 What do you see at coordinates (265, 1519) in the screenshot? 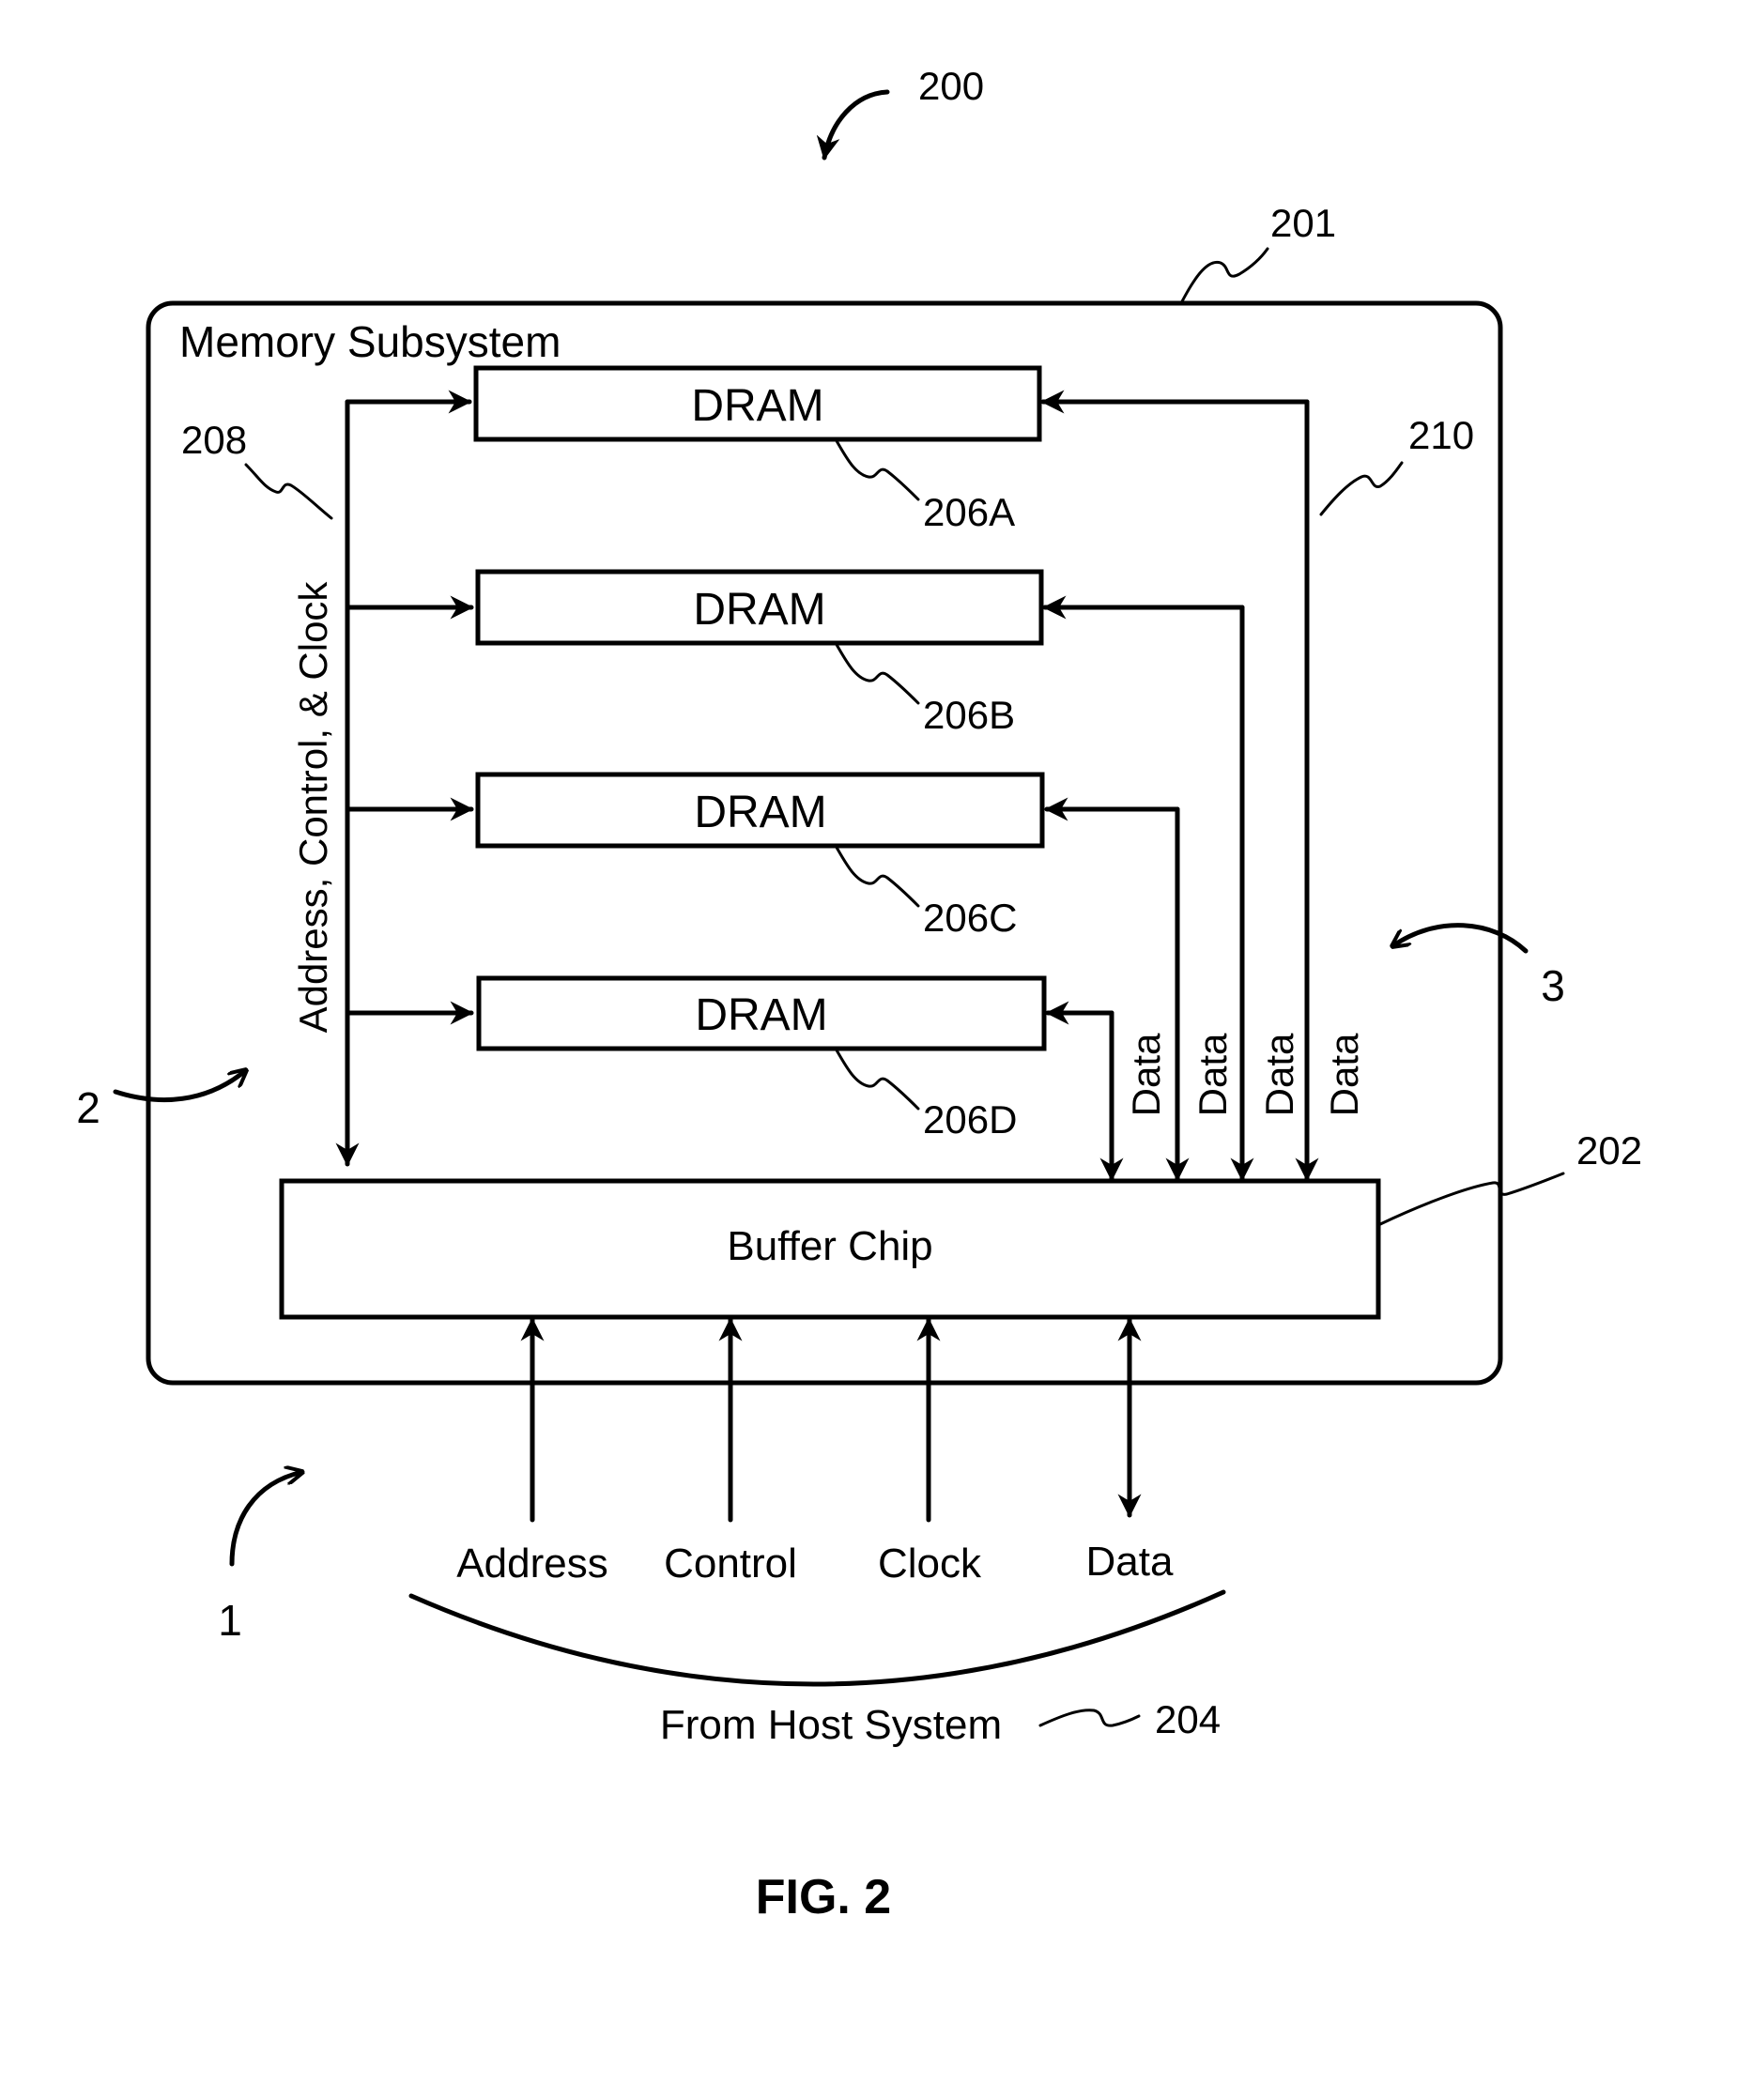
I see `region-1-arrow-icon` at bounding box center [265, 1519].